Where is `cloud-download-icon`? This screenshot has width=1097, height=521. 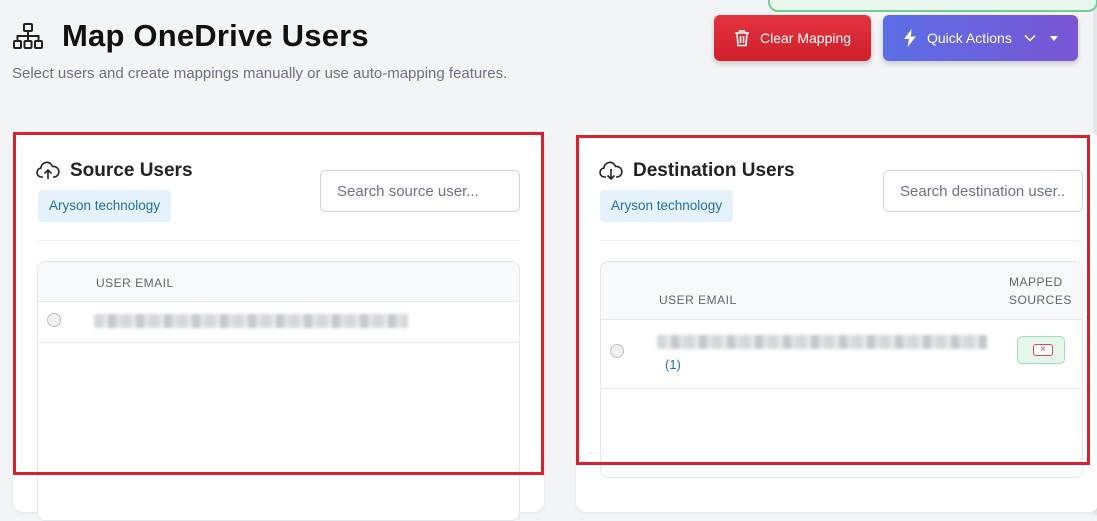 cloud-download-icon is located at coordinates (611, 171).